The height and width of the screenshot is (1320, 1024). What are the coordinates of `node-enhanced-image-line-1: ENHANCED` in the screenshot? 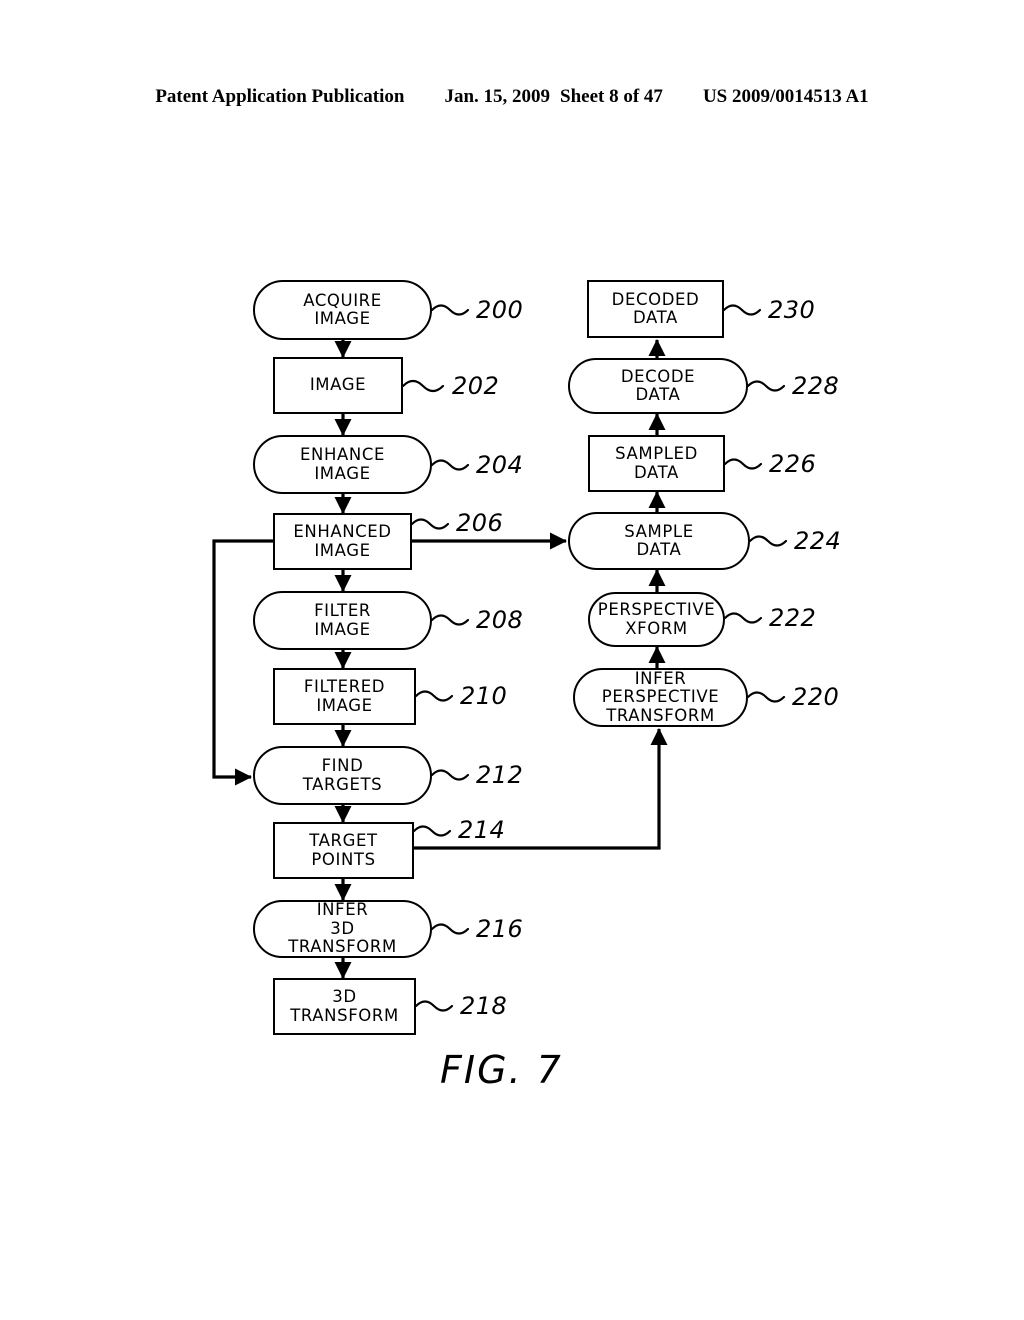 It's located at (342, 532).